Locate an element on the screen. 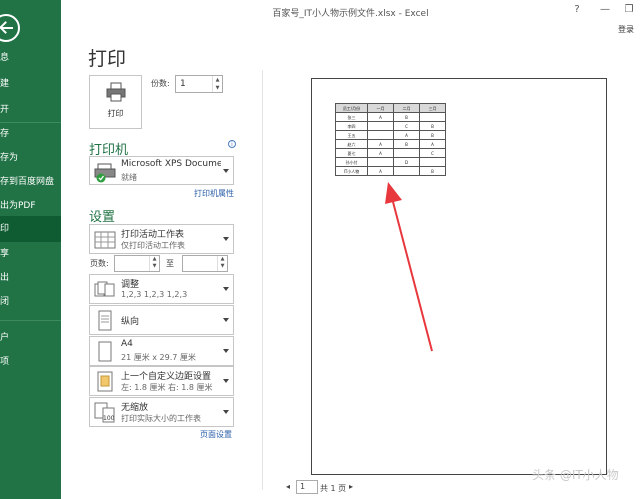 The height and width of the screenshot is (499, 640). sidebar-item-close: 闭 is located at coordinates (30, 302).